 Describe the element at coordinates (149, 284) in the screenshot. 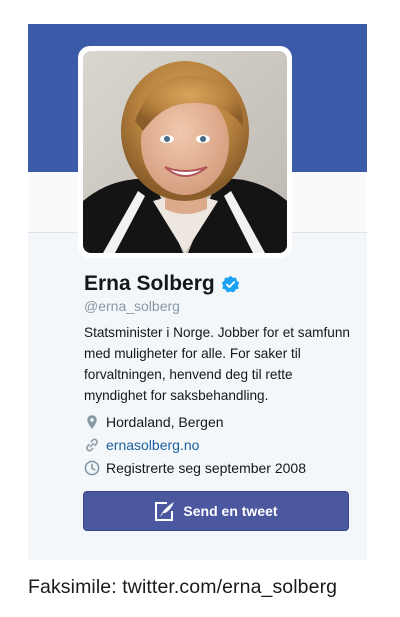

I see `profile-name: Erna Solberg` at that location.